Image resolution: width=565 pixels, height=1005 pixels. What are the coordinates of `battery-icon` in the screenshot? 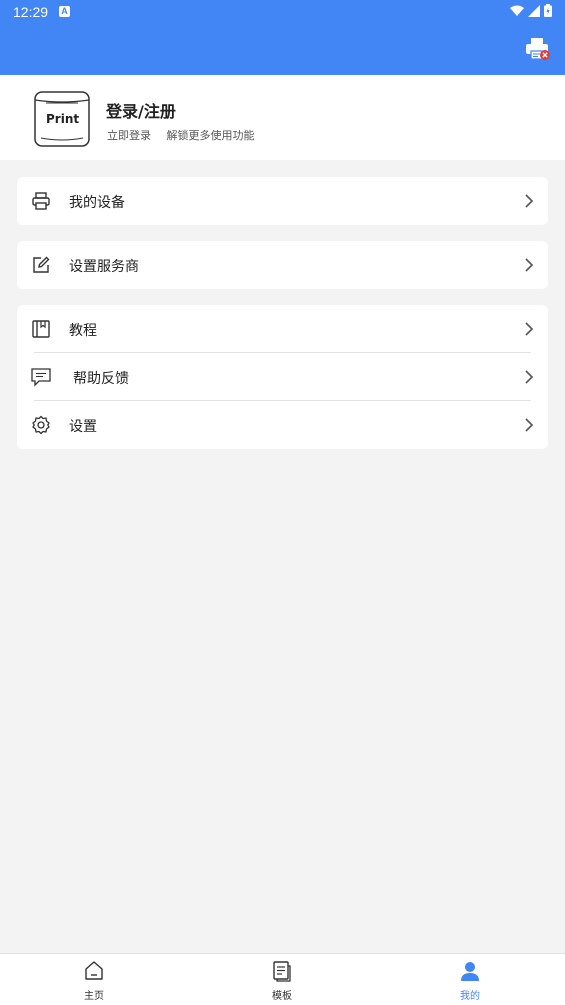 It's located at (548, 10).